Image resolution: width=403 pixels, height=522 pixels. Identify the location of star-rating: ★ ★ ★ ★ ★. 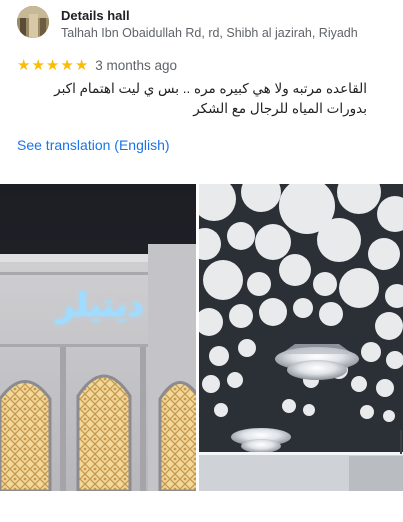
(52, 65).